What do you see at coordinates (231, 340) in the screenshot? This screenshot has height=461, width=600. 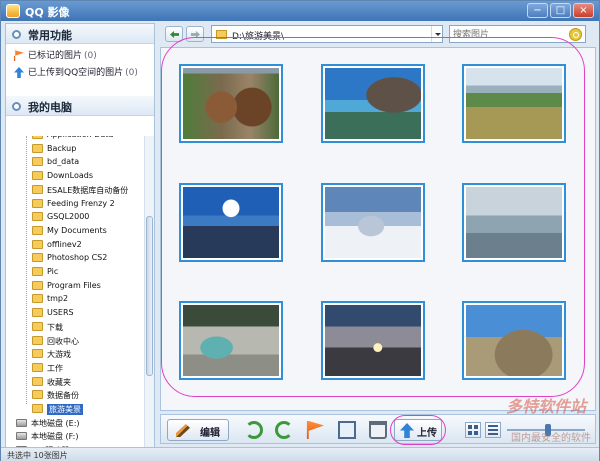 I see `photo-thumbnail-stream` at bounding box center [231, 340].